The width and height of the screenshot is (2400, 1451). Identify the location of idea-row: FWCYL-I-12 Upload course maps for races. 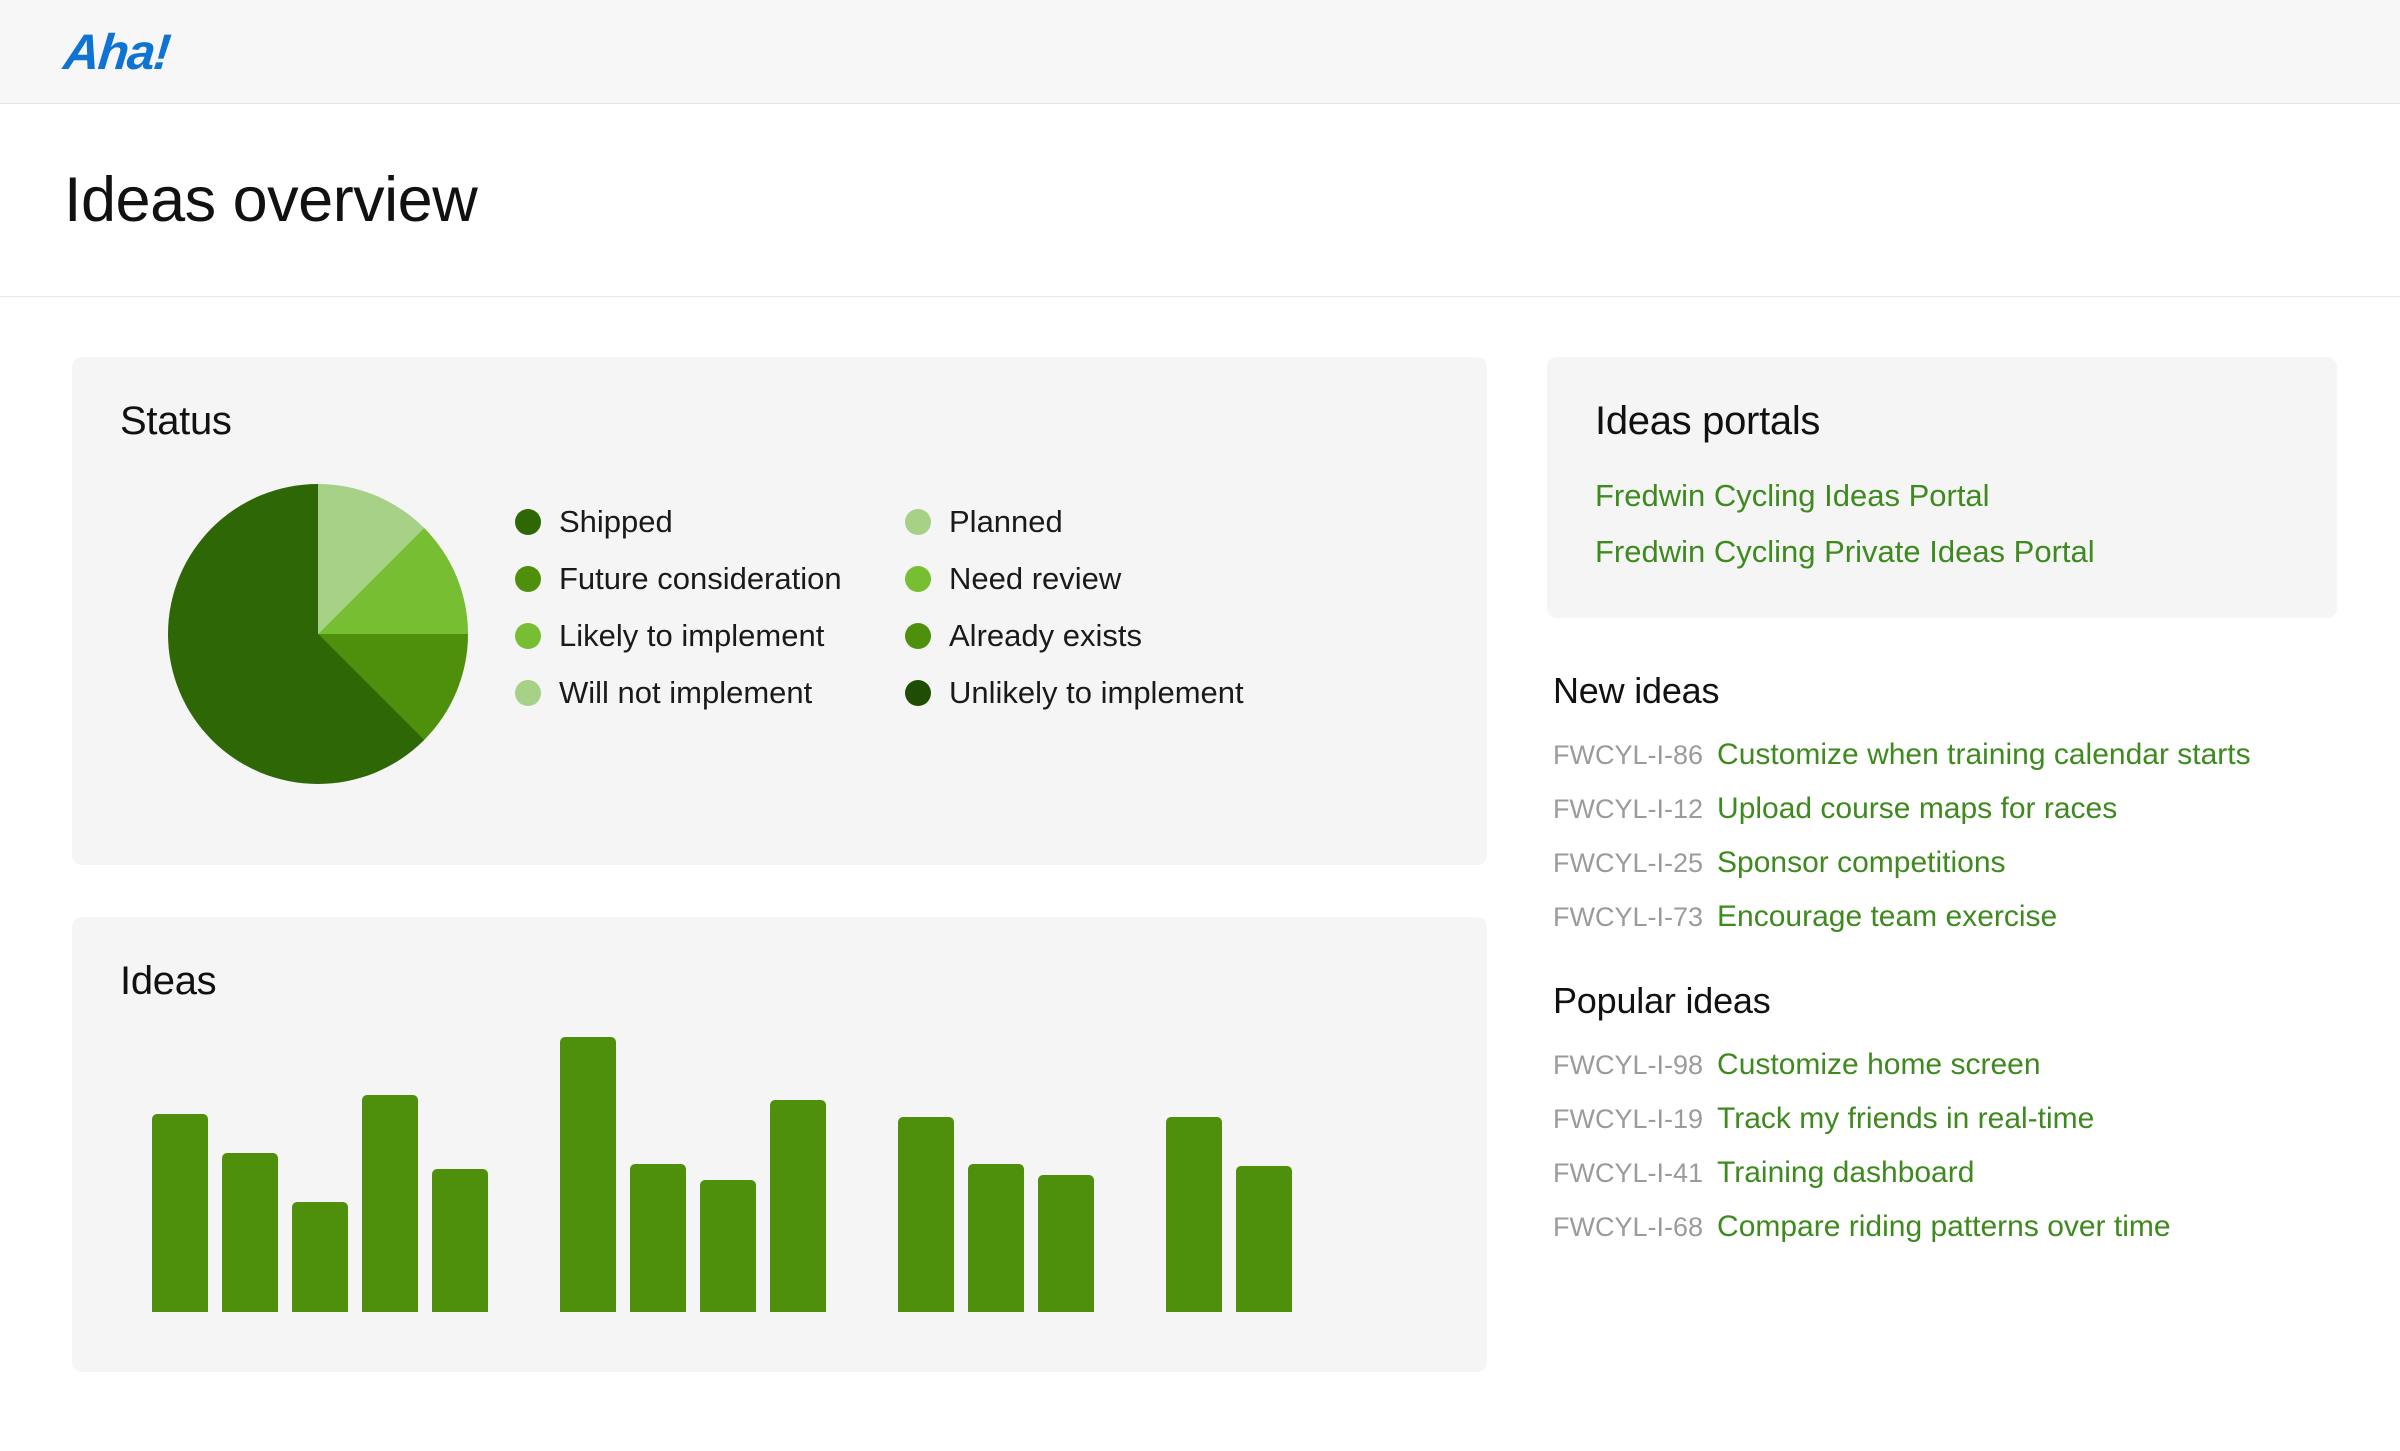
(1939, 809).